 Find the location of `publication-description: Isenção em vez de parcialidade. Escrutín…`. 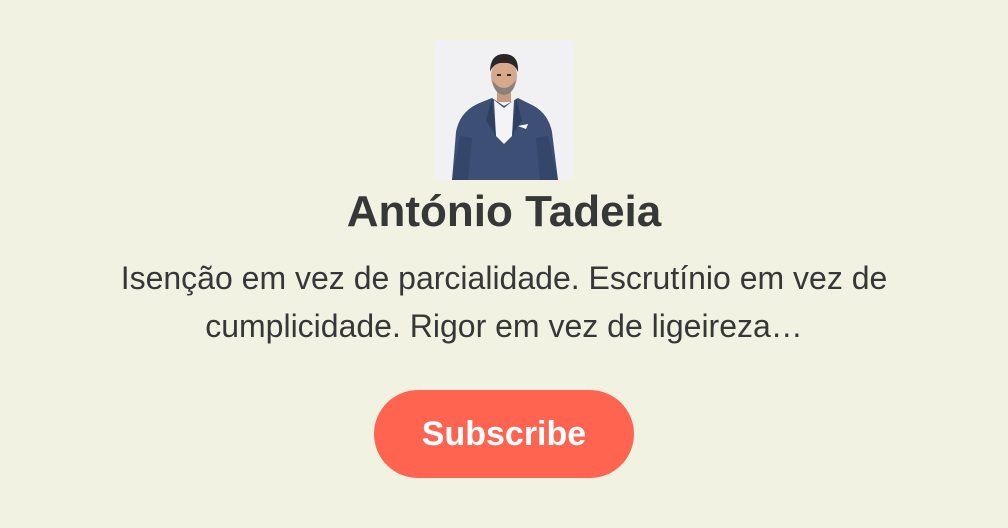

publication-description: Isenção em vez de parcialidade. Escrutín… is located at coordinates (504, 302).